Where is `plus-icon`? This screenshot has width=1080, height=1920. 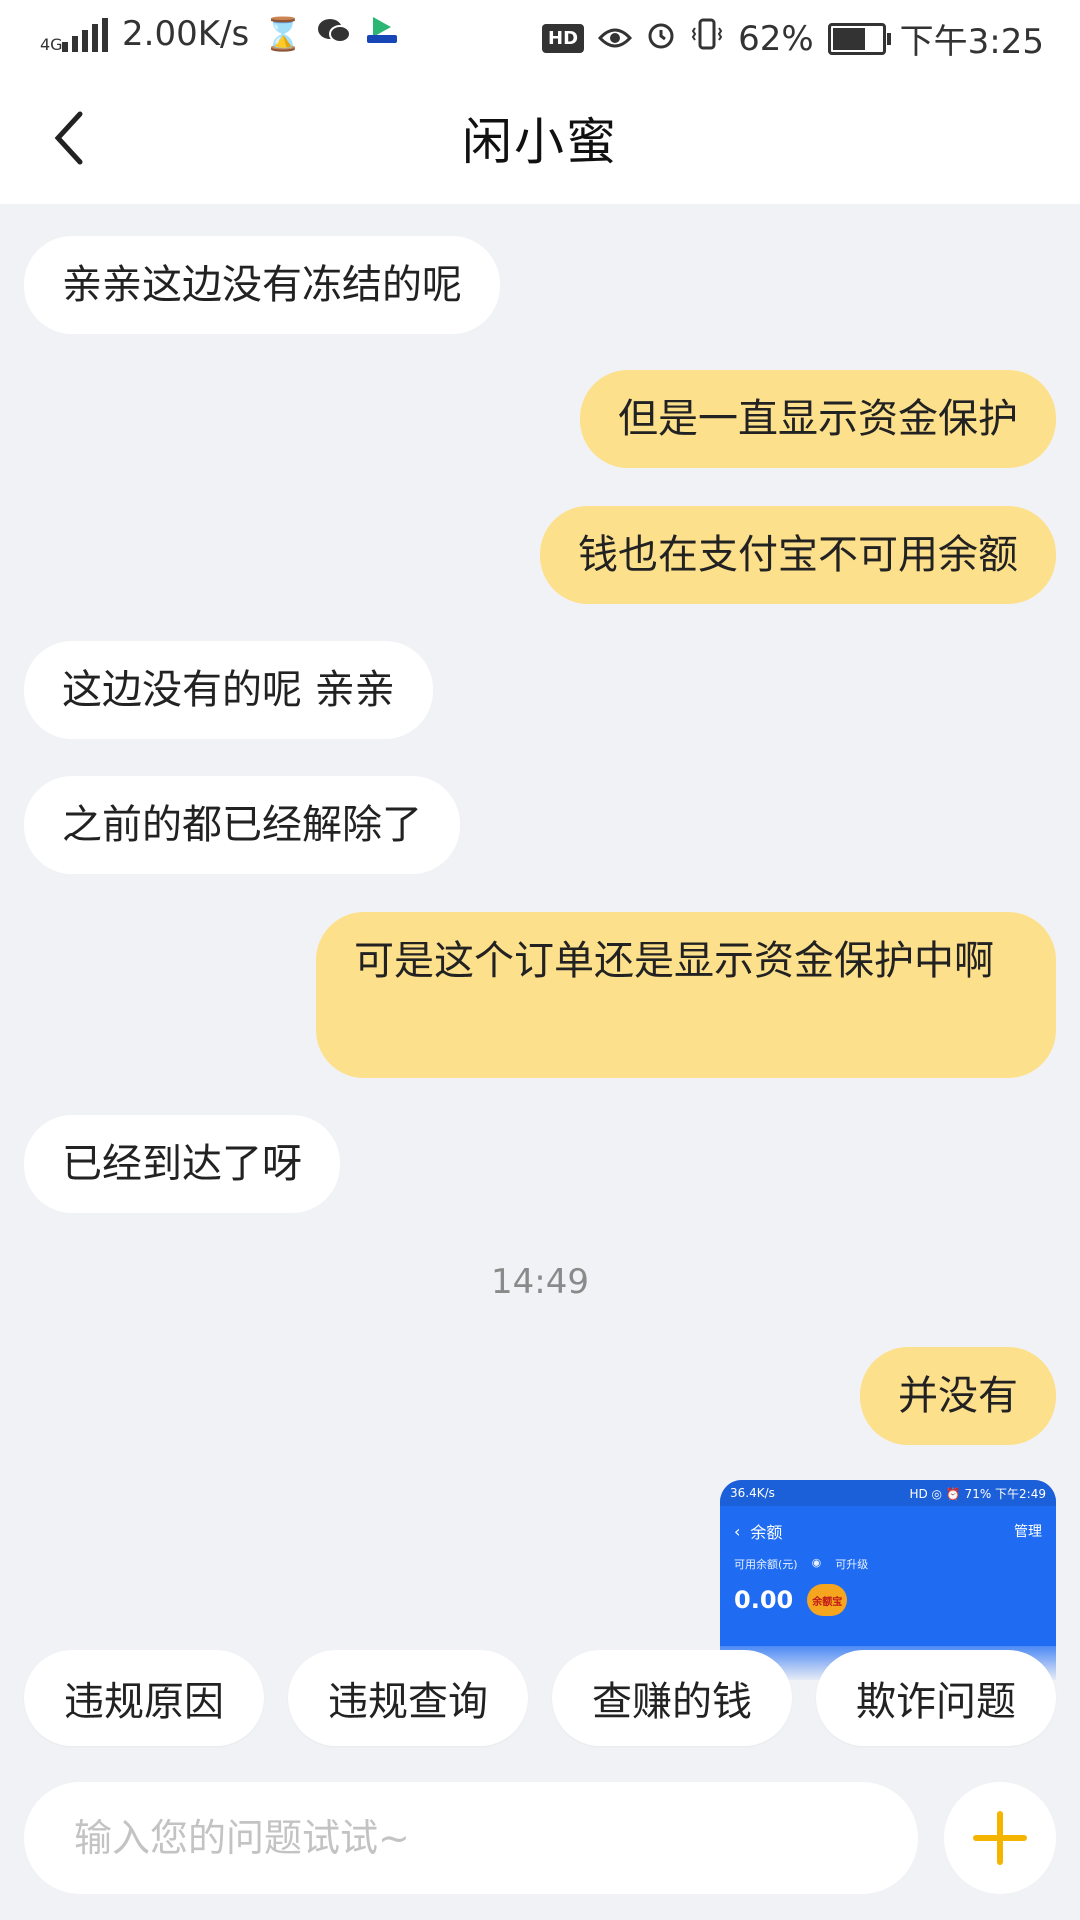
plus-icon is located at coordinates (1000, 1838).